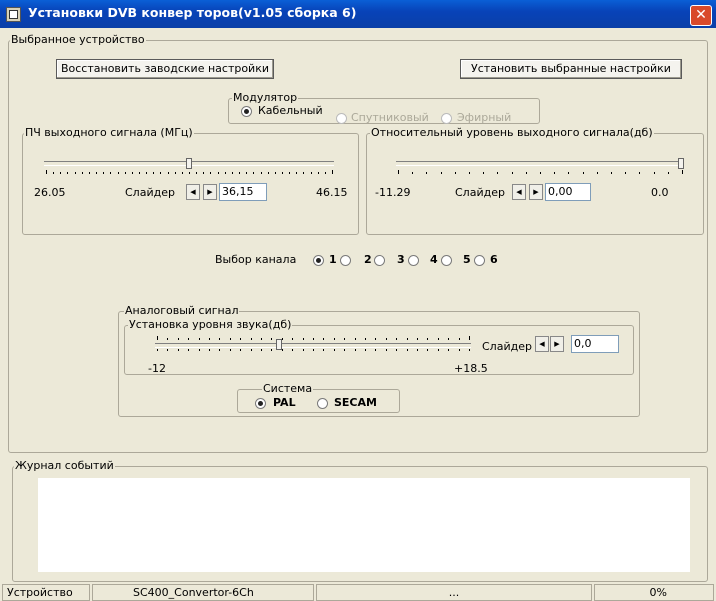 Image resolution: width=716 pixels, height=601 pixels. What do you see at coordinates (654, 592) in the screenshot?
I see `status-progress: 0%` at bounding box center [654, 592].